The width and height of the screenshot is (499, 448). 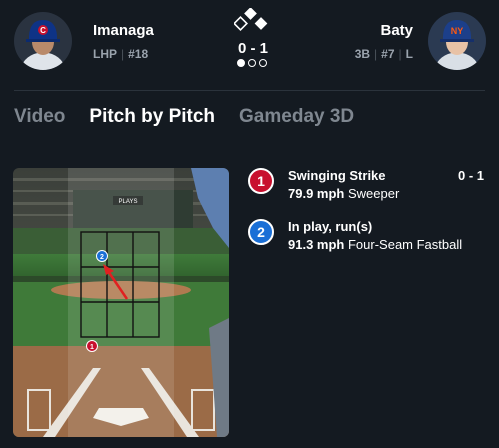 I want to click on pitch-speed: 79.9 mph, so click(x=316, y=193).